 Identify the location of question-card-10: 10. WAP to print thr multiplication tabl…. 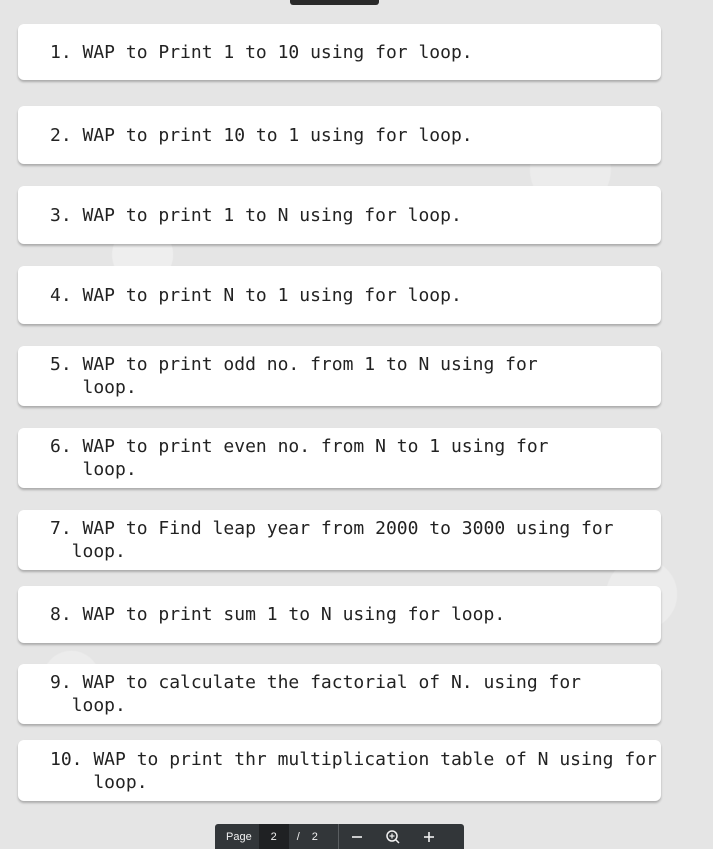
(339, 770).